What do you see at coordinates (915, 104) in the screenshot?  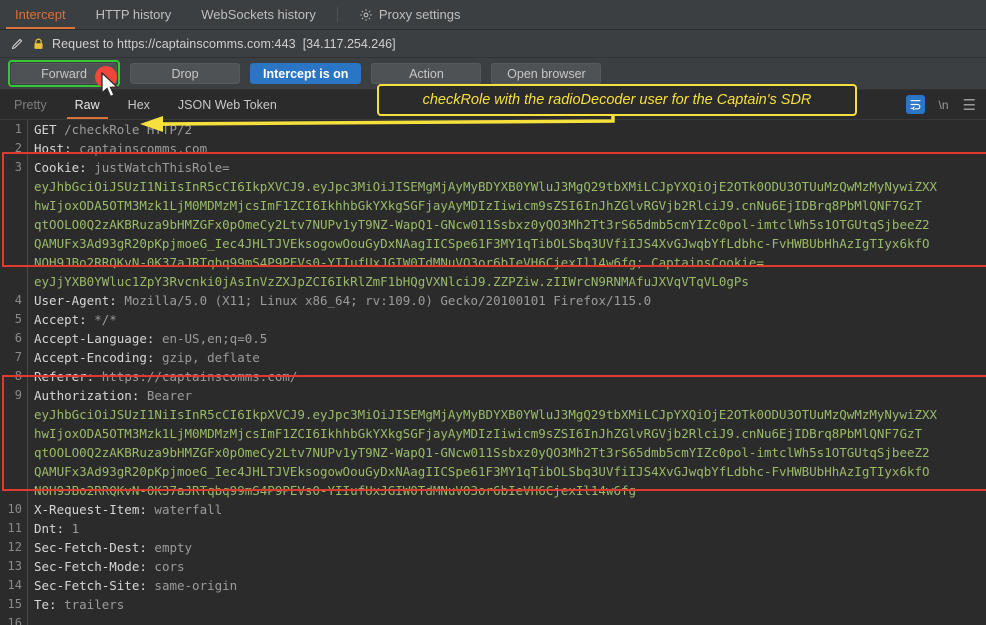 I see `word-wrap-icon` at bounding box center [915, 104].